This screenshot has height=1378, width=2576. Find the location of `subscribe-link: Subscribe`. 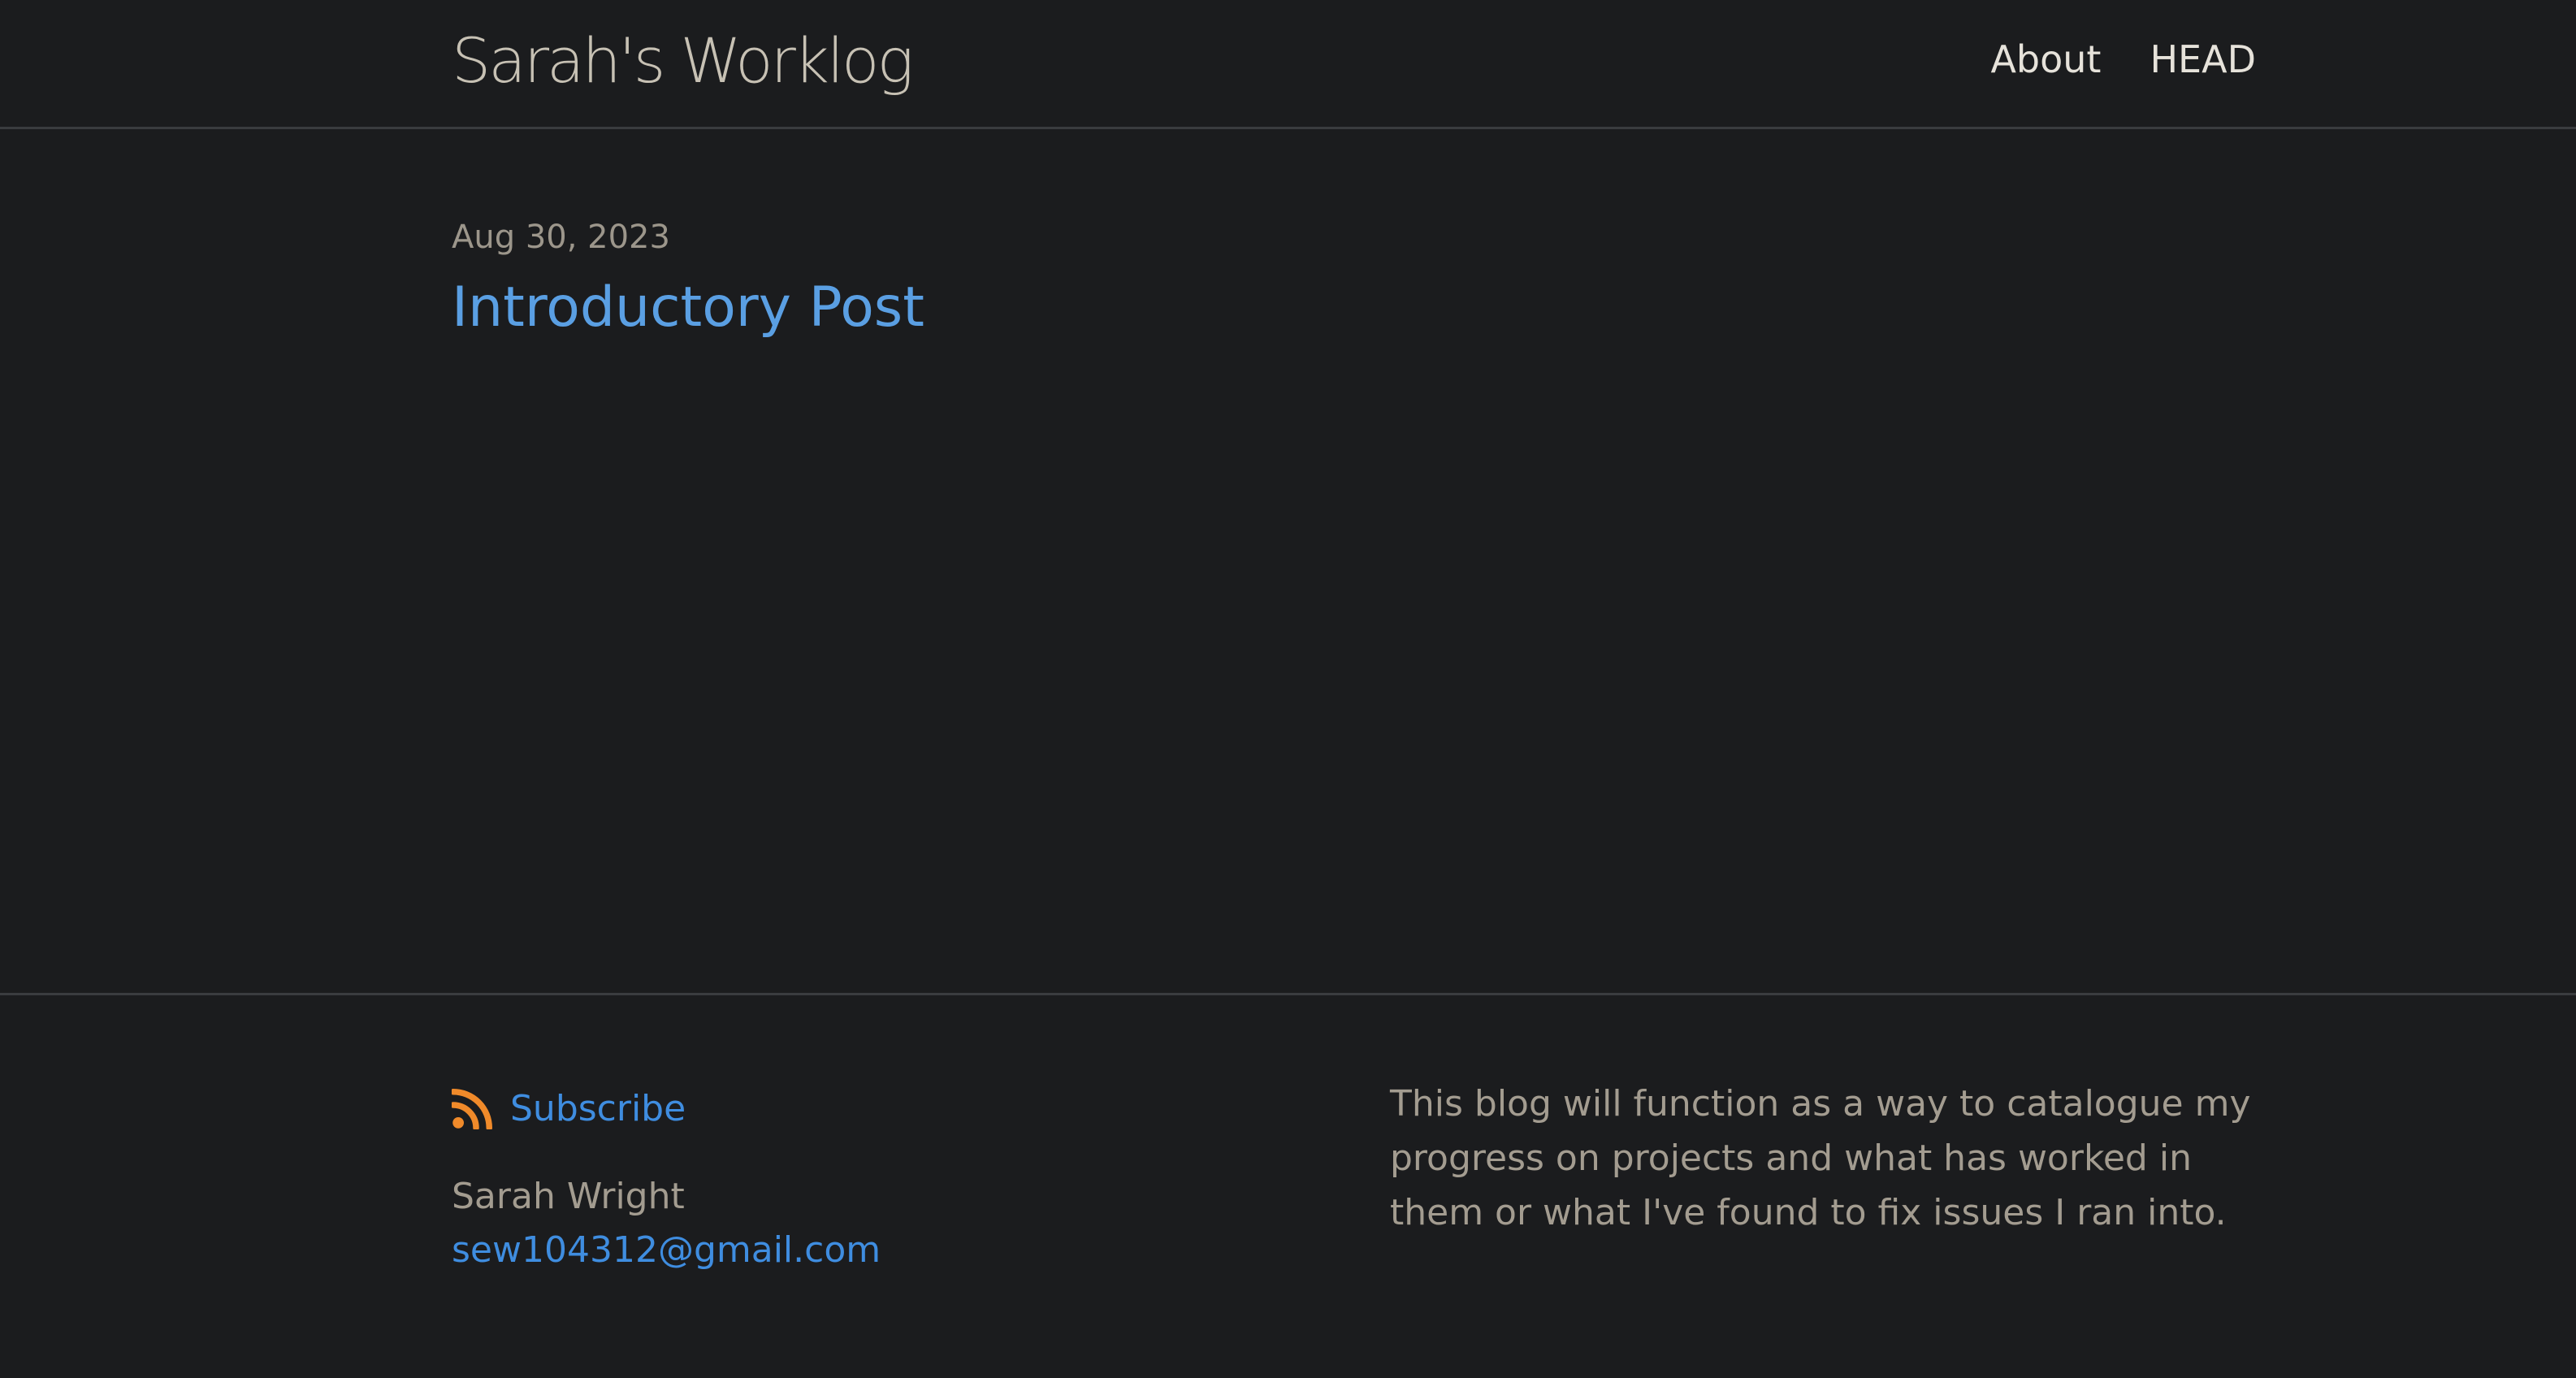

subscribe-link: Subscribe is located at coordinates (598, 1109).